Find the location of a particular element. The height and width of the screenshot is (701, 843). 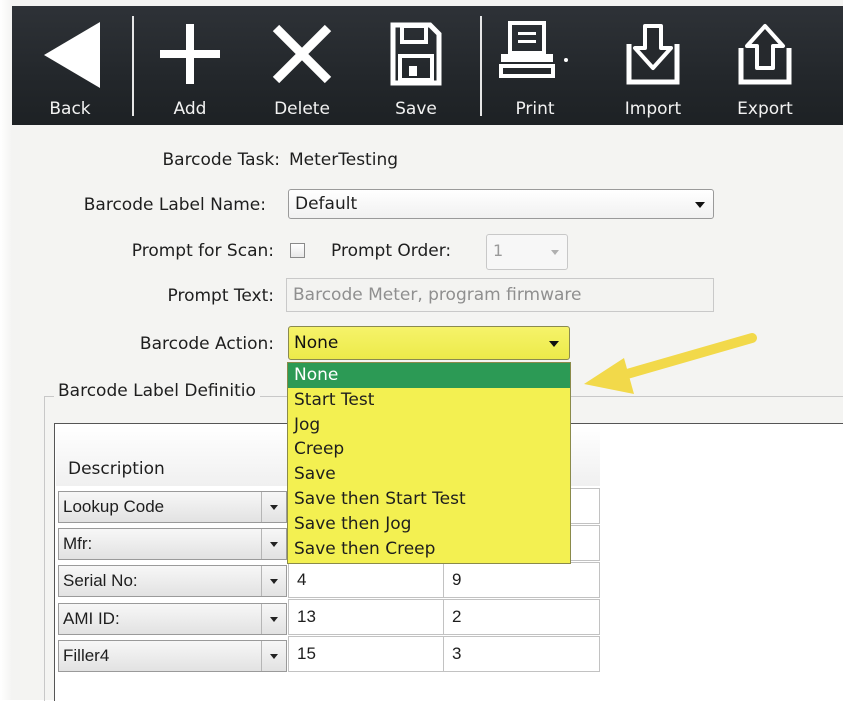

group-title: Barcode Label Definitio is located at coordinates (157, 391).